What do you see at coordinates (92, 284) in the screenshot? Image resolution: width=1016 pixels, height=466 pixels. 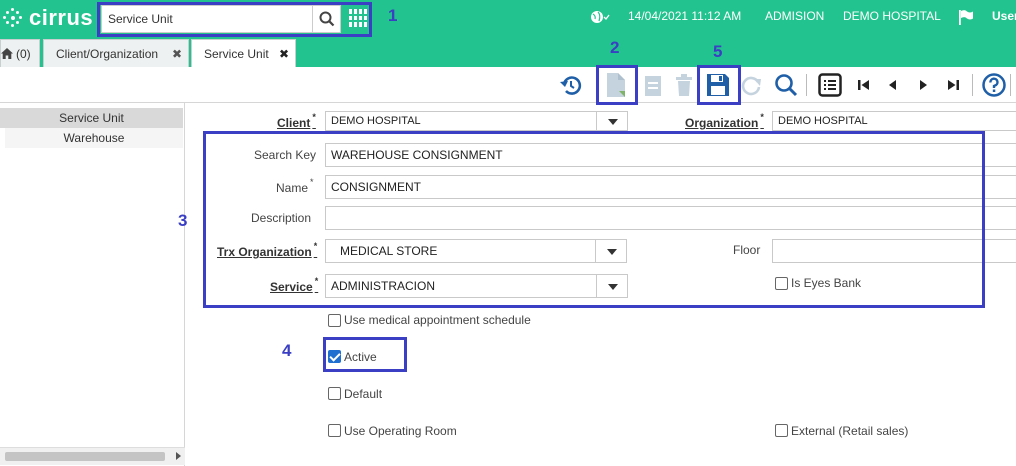 I see `tree-panel: Service Unit Warehouse` at bounding box center [92, 284].